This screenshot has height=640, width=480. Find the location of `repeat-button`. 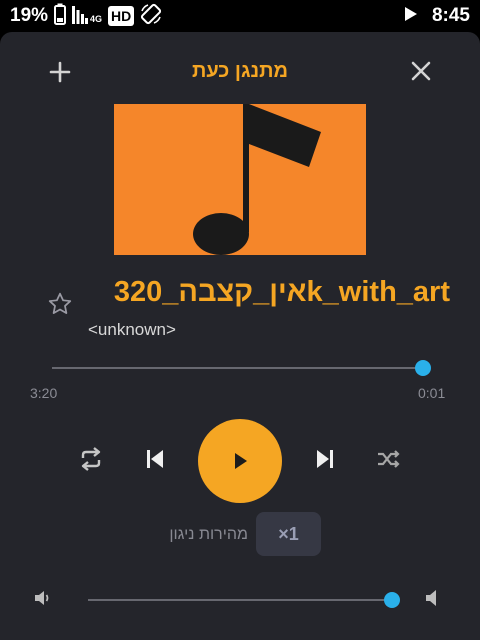

repeat-button is located at coordinates (91, 461).